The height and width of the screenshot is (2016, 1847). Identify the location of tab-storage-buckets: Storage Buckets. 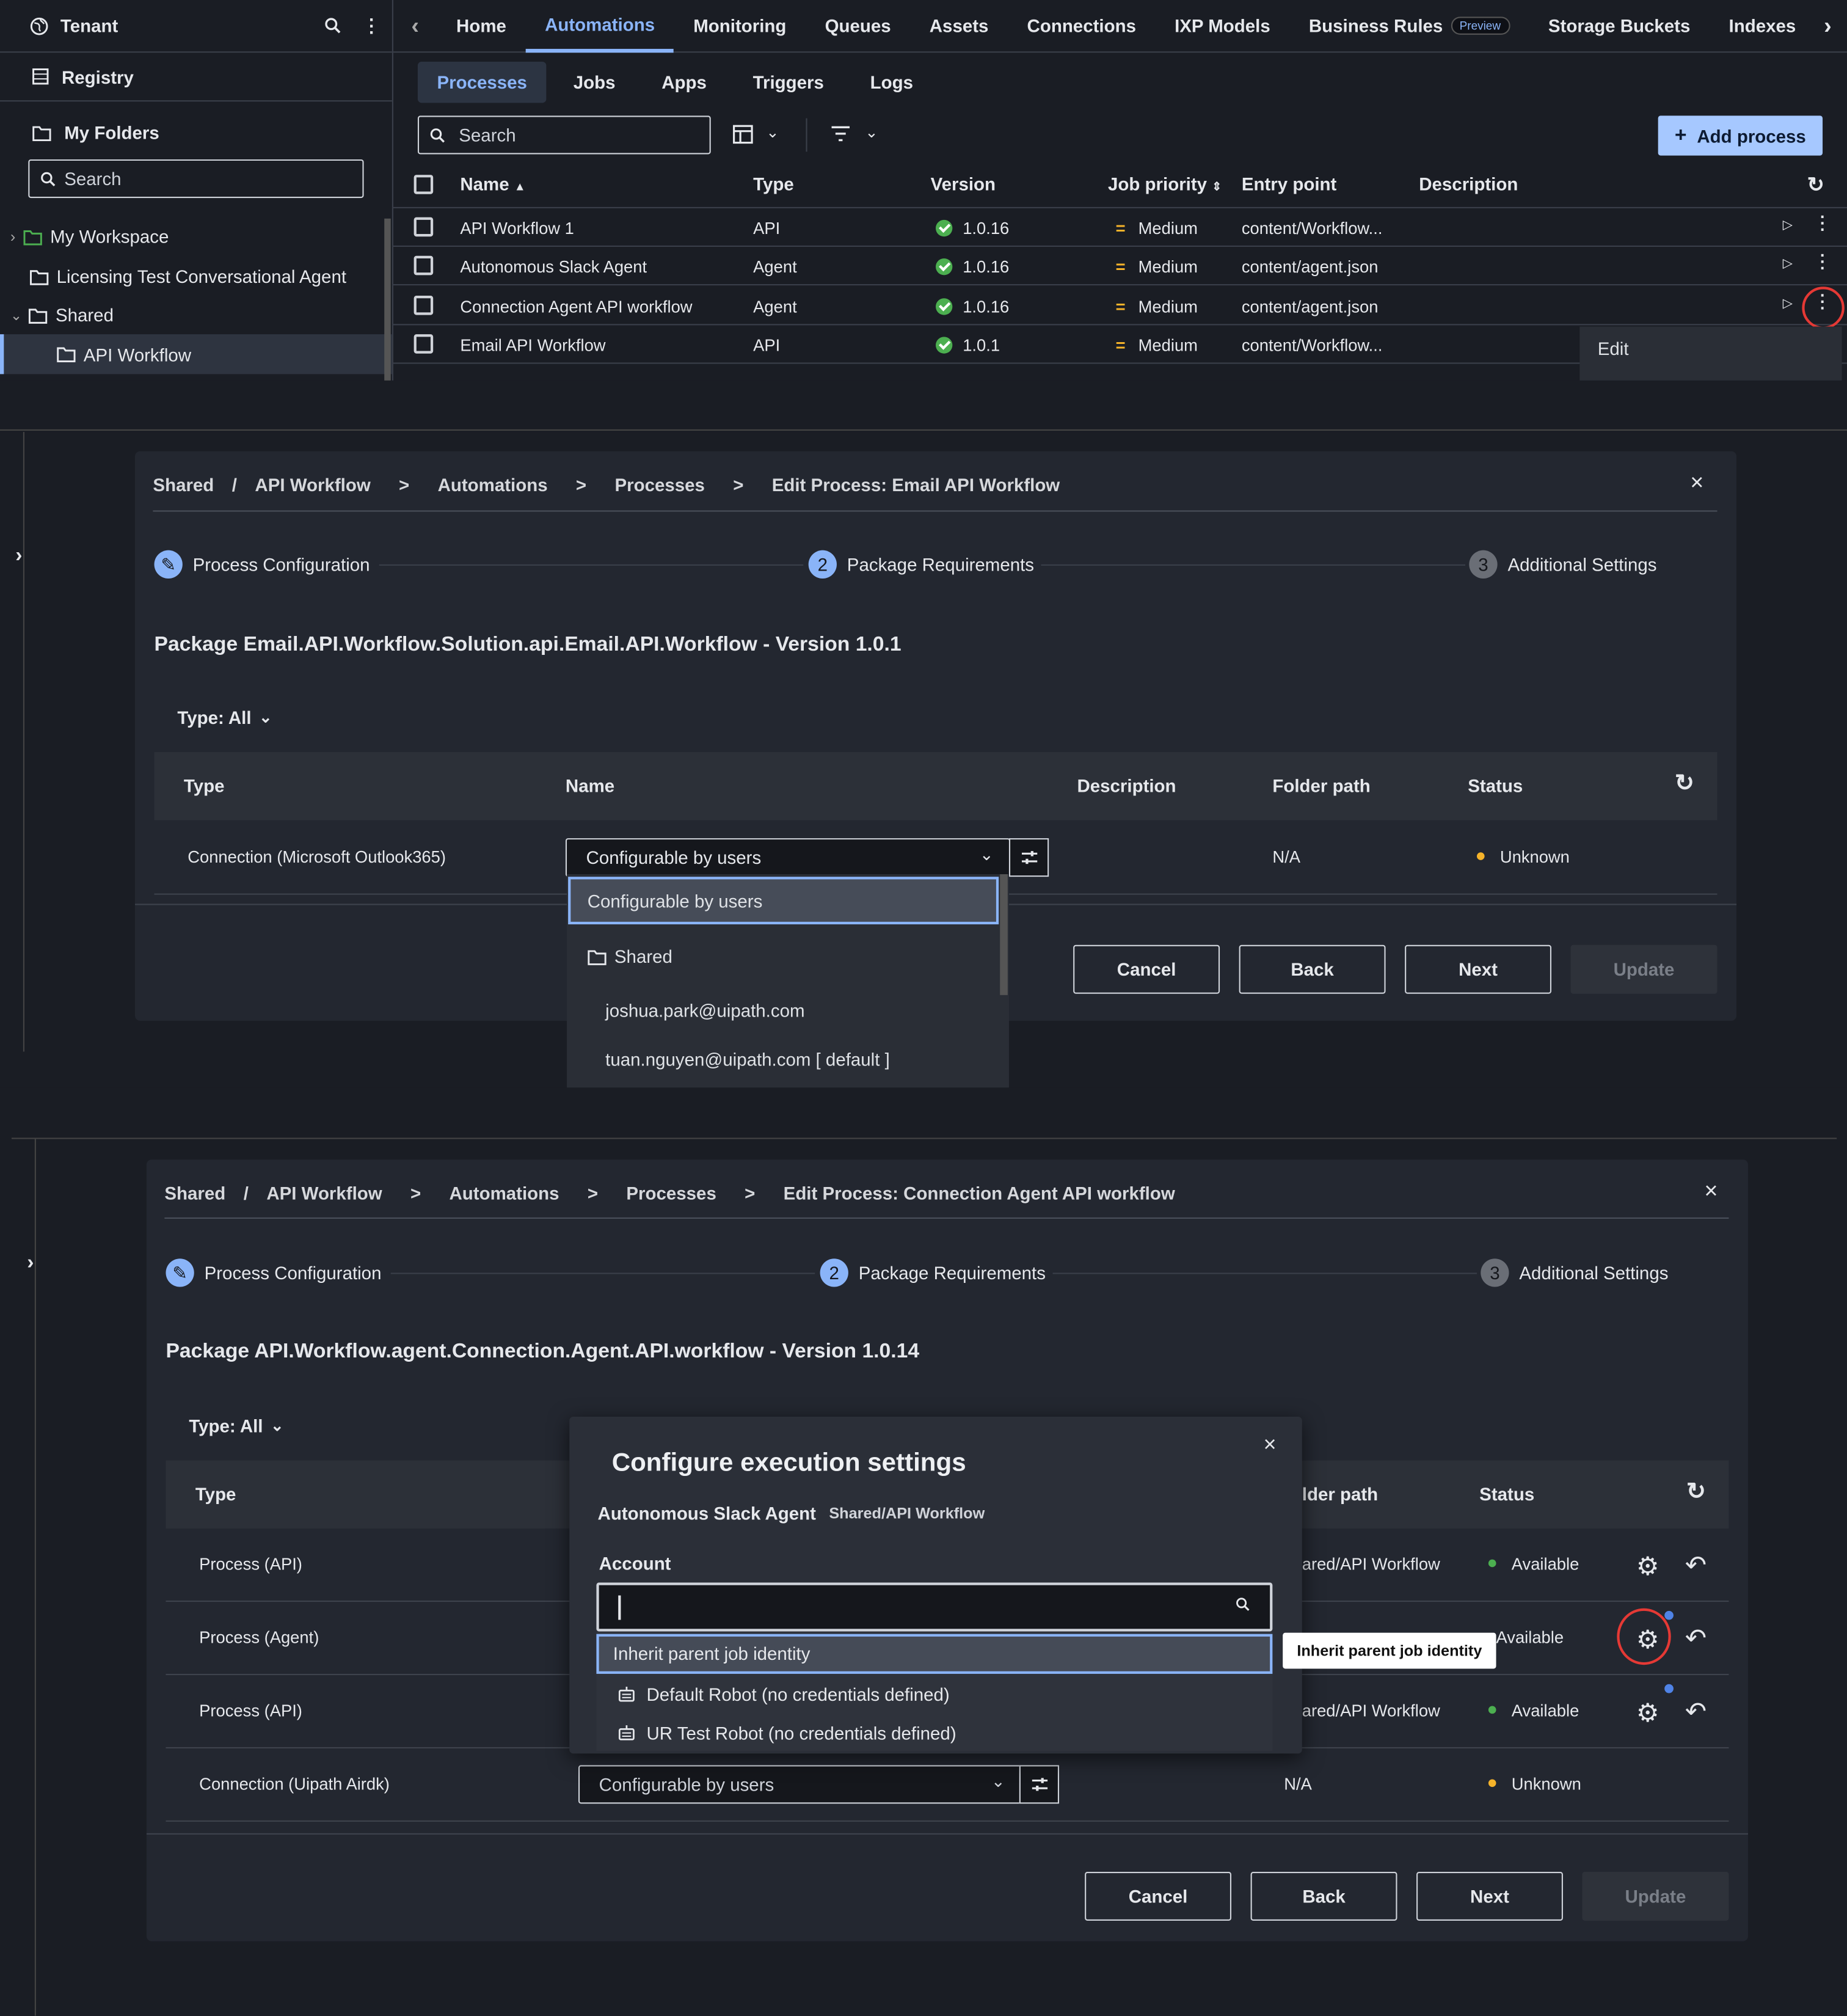
(1619, 26).